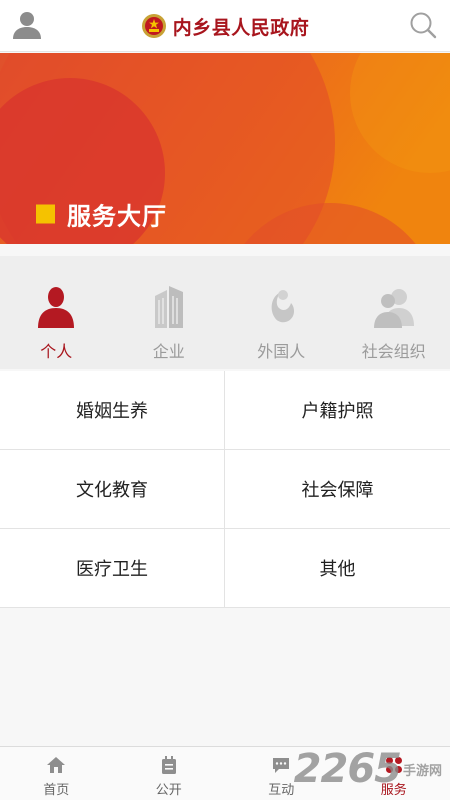  Describe the element at coordinates (117, 216) in the screenshot. I see `banner-title: 服务大厅` at that location.